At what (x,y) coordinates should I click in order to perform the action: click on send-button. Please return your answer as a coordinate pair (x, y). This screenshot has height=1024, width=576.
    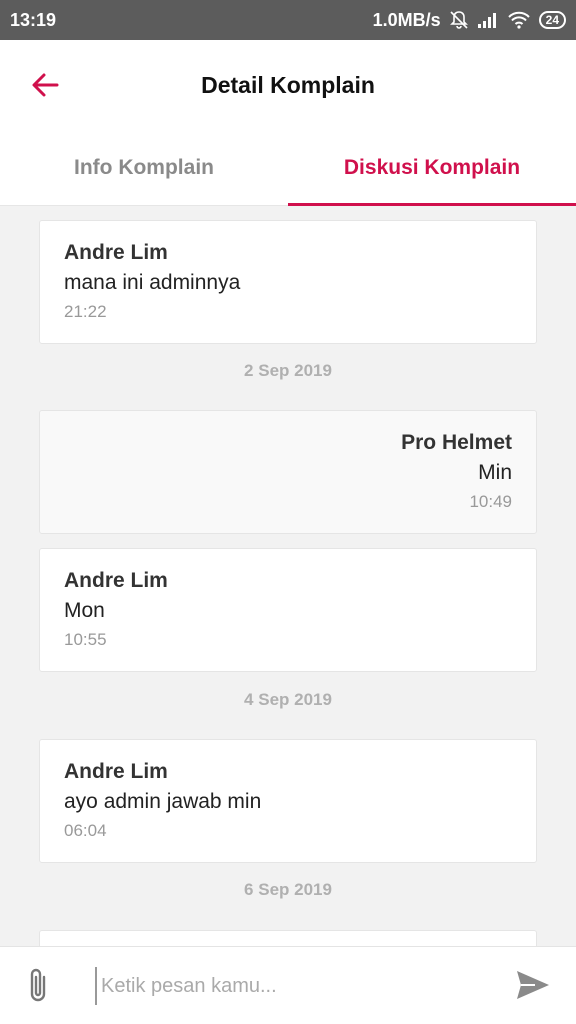
    Looking at the image, I should click on (533, 987).